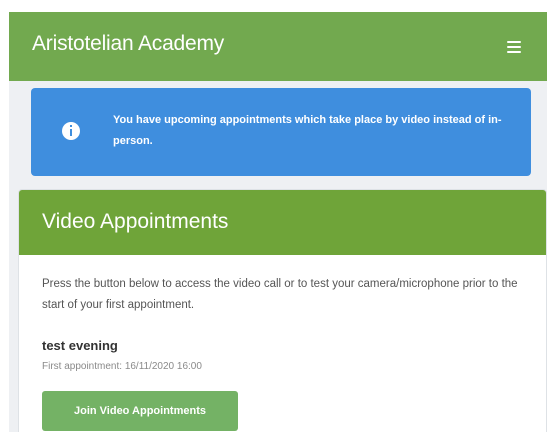  What do you see at coordinates (122, 366) in the screenshot?
I see `first-appointment-time: First appointment: 16/11/2020 16:00` at bounding box center [122, 366].